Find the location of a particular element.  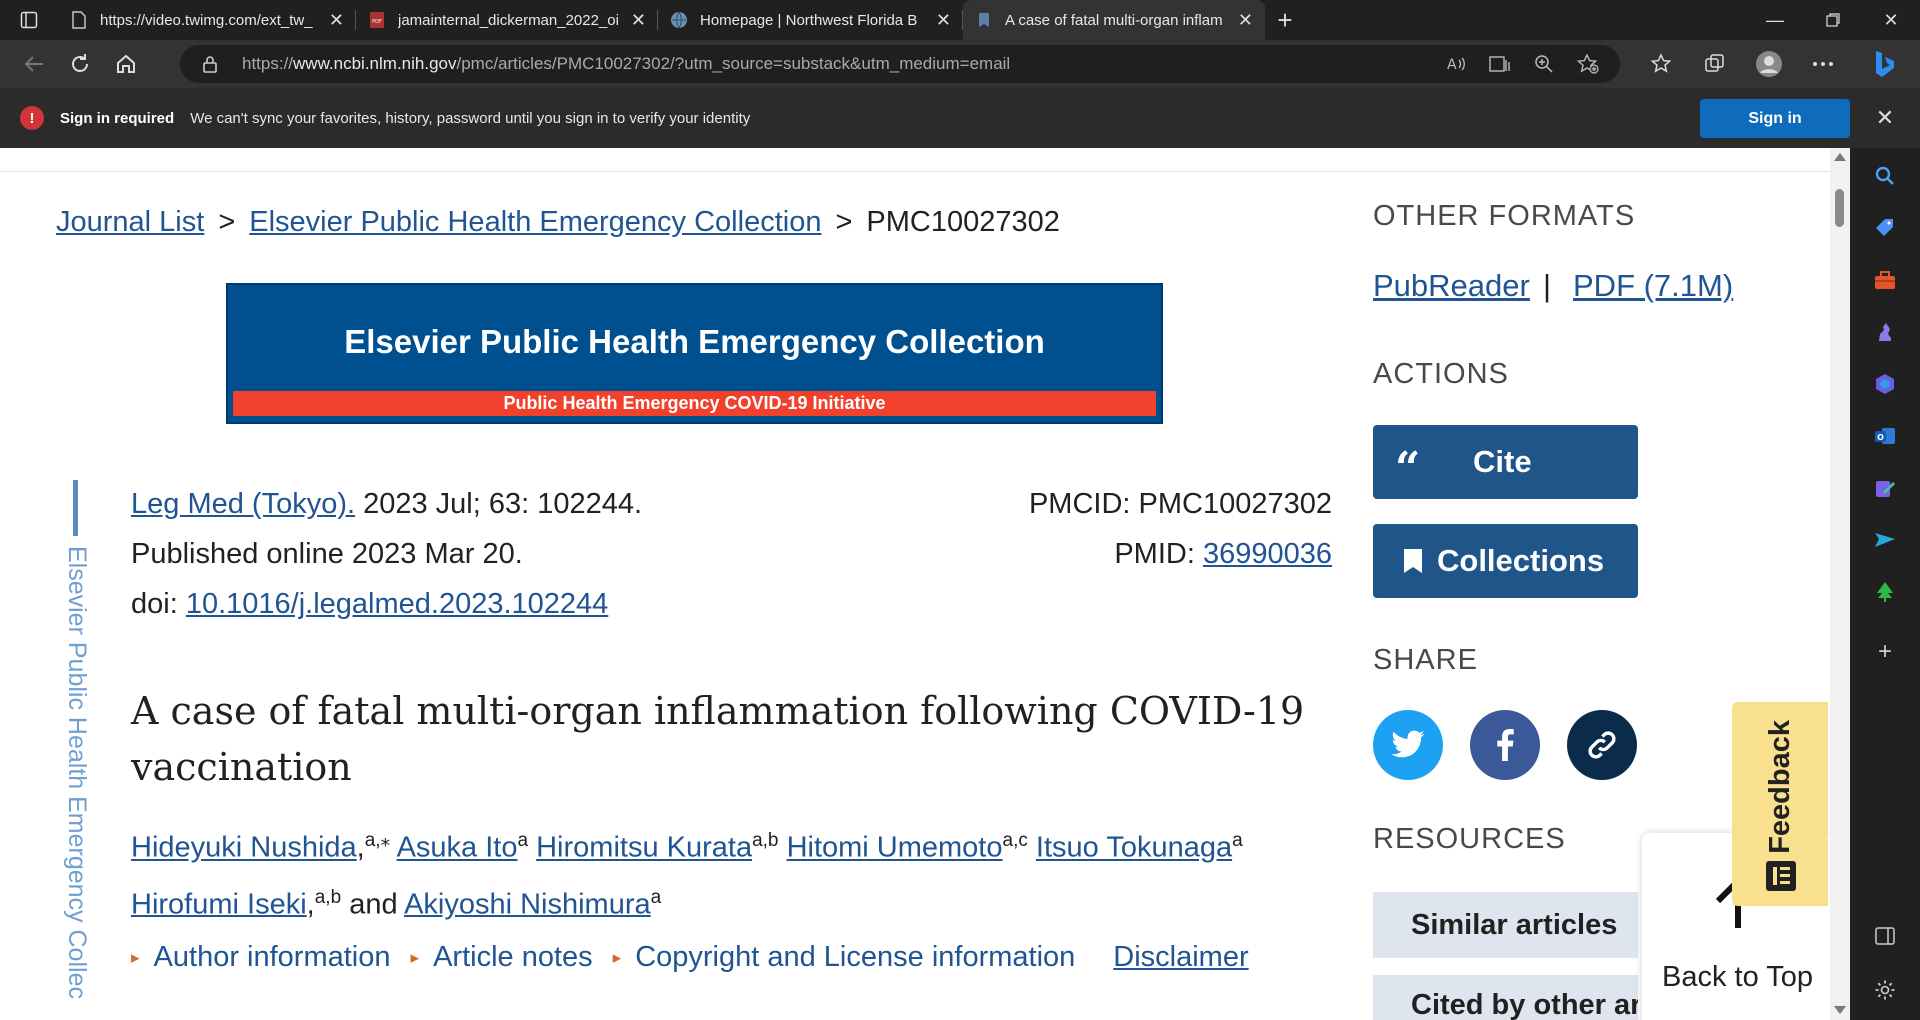

tab-active-article: A case of fatal multi-organ inflam ✕ is located at coordinates (1114, 20).